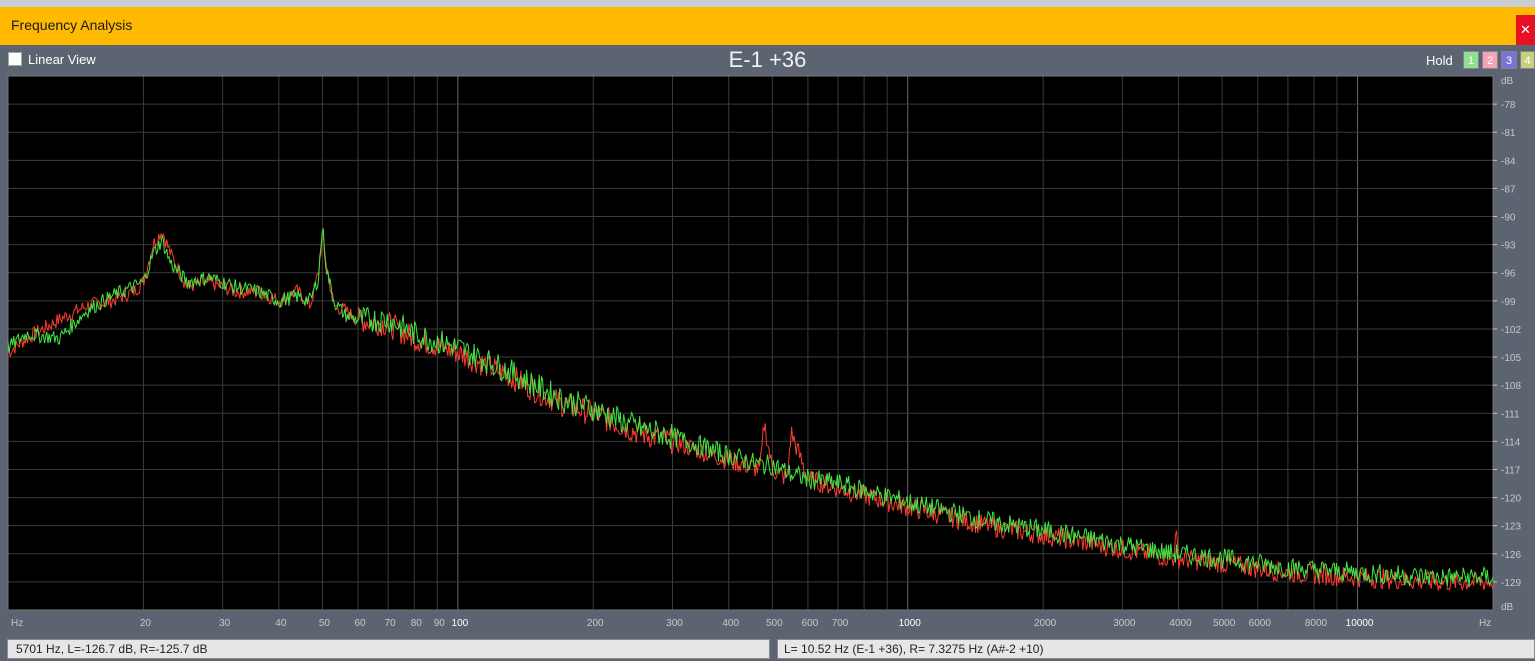 The width and height of the screenshot is (1535, 661). Describe the element at coordinates (1260, 623) in the screenshot. I see `x-tick-label: 6000` at that location.